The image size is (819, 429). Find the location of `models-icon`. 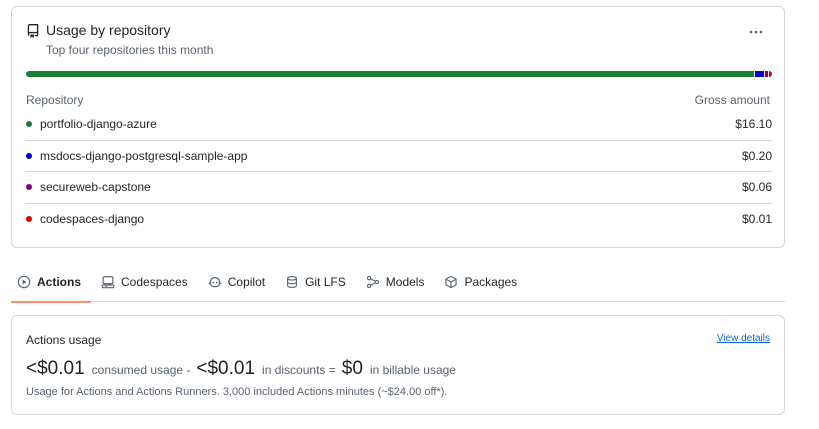

models-icon is located at coordinates (372, 281).